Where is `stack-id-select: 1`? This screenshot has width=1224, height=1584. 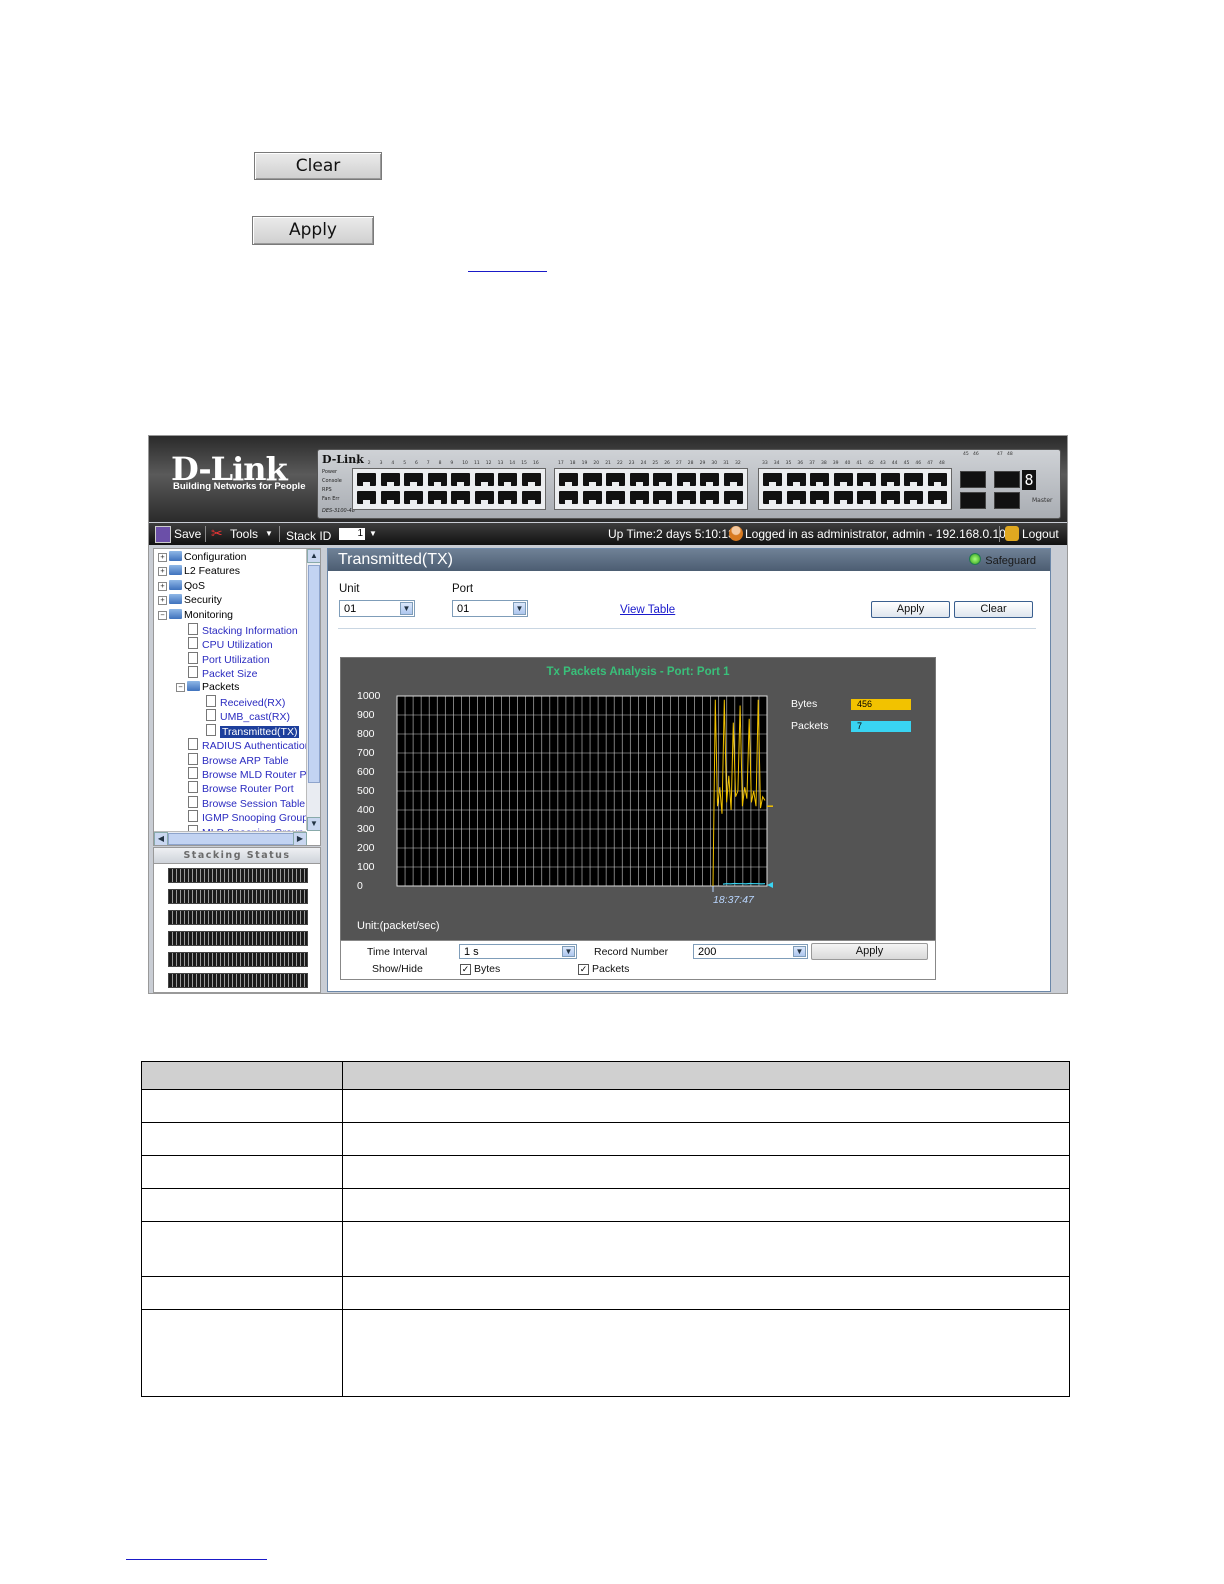
stack-id-select: 1 is located at coordinates (352, 534).